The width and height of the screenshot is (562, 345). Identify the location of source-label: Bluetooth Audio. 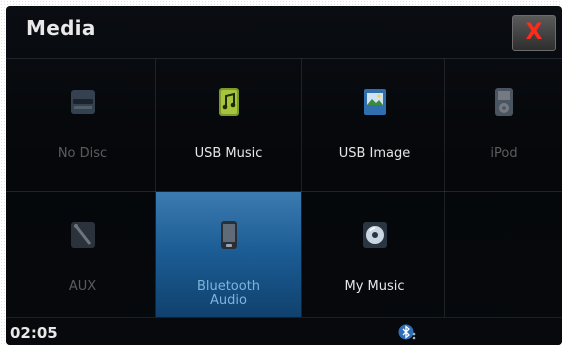
(228, 293).